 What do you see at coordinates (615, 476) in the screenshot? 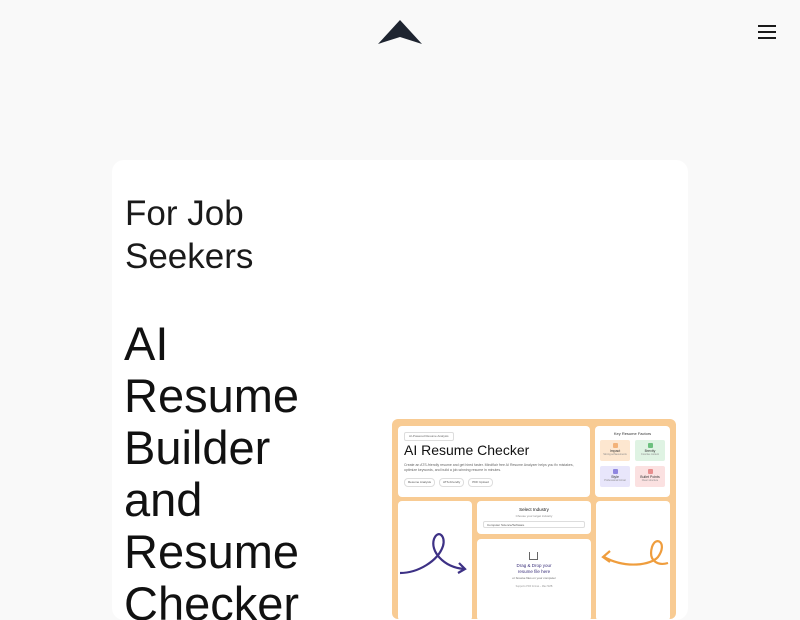
I see `factor-tile: Style Professional format` at bounding box center [615, 476].